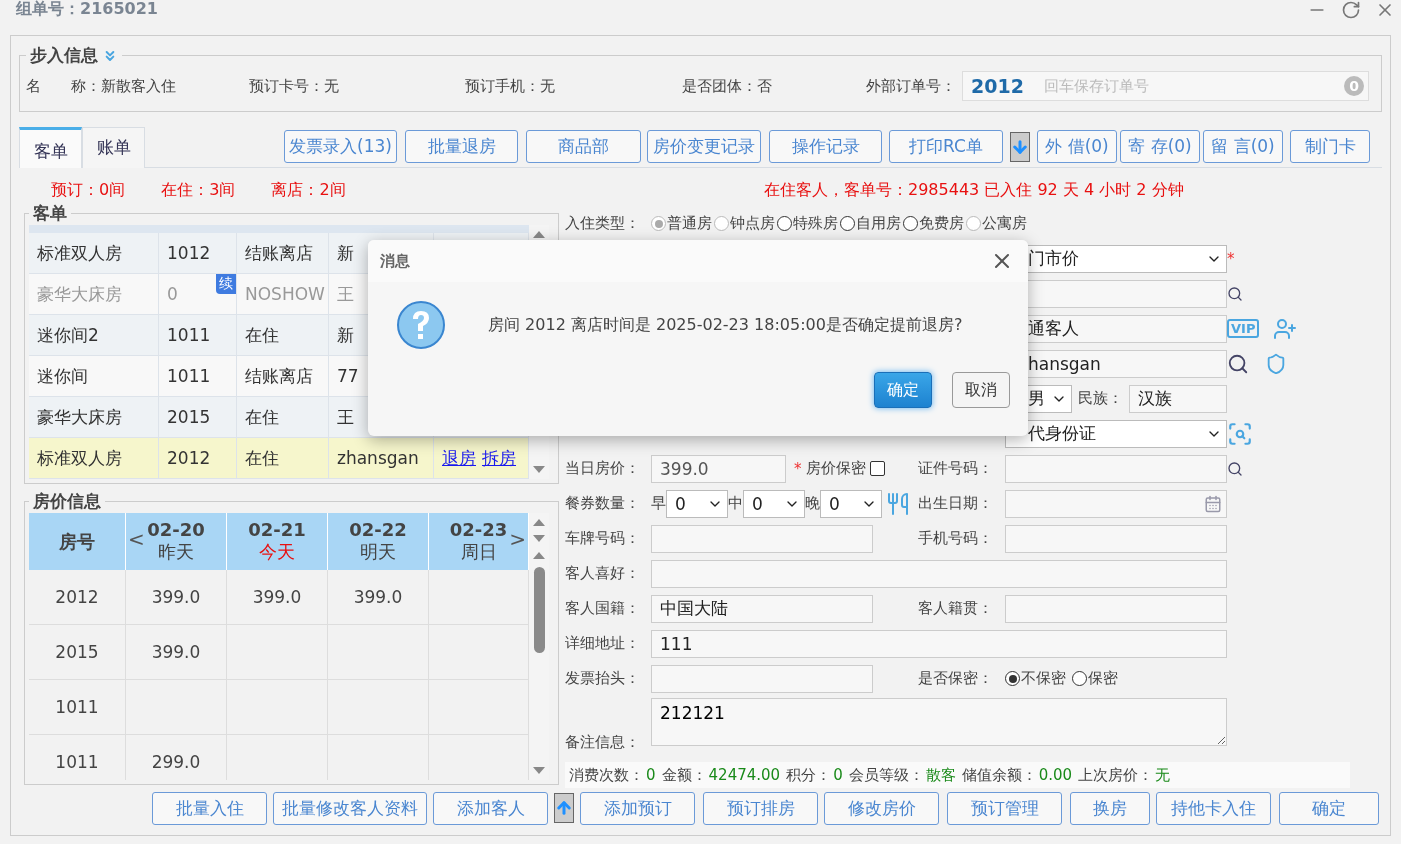 This screenshot has width=1401, height=844. I want to click on utensils-icon, so click(898, 503).